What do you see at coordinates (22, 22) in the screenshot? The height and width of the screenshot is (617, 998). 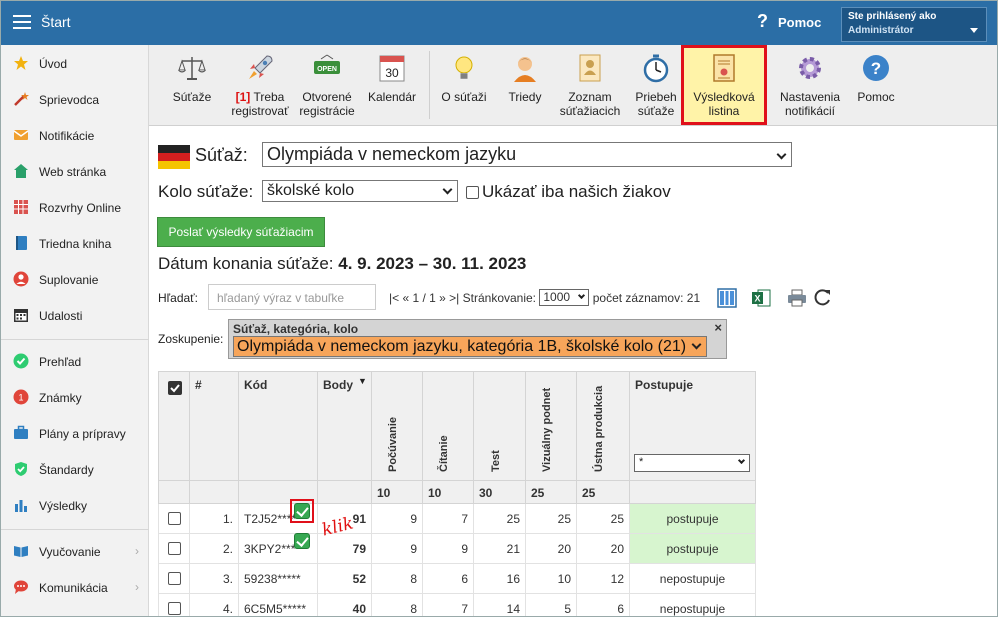 I see `hamburger-menu-icon` at bounding box center [22, 22].